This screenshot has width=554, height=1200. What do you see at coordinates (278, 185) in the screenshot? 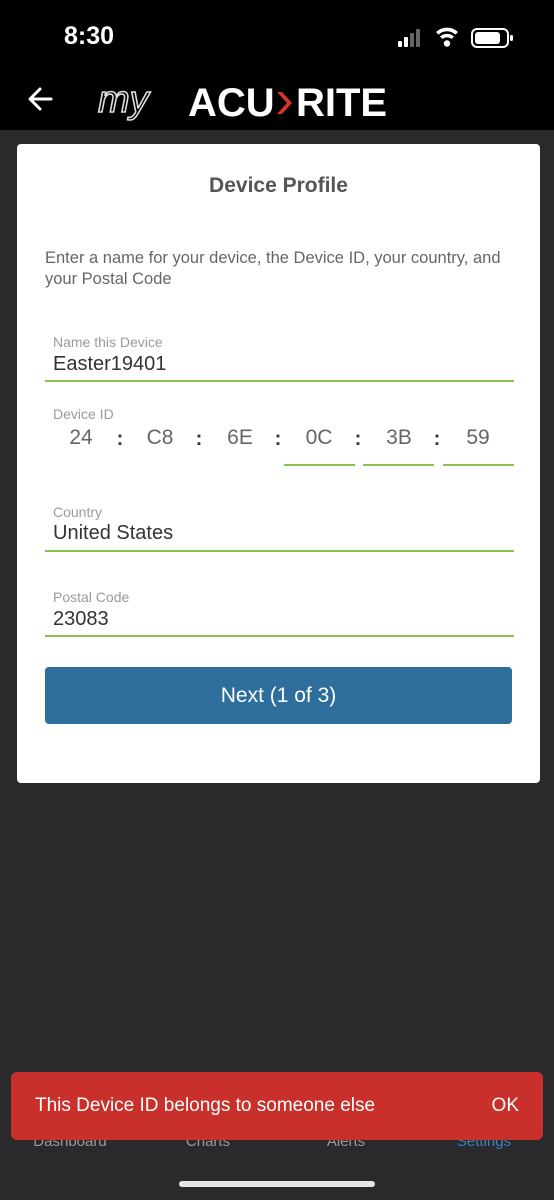
I see `page-title: Device Profile` at bounding box center [278, 185].